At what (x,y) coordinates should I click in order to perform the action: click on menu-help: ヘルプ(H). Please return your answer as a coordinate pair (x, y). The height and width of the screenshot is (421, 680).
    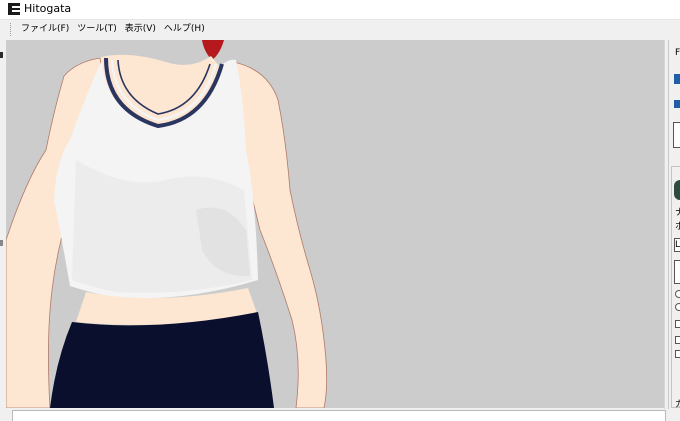
    Looking at the image, I should click on (184, 29).